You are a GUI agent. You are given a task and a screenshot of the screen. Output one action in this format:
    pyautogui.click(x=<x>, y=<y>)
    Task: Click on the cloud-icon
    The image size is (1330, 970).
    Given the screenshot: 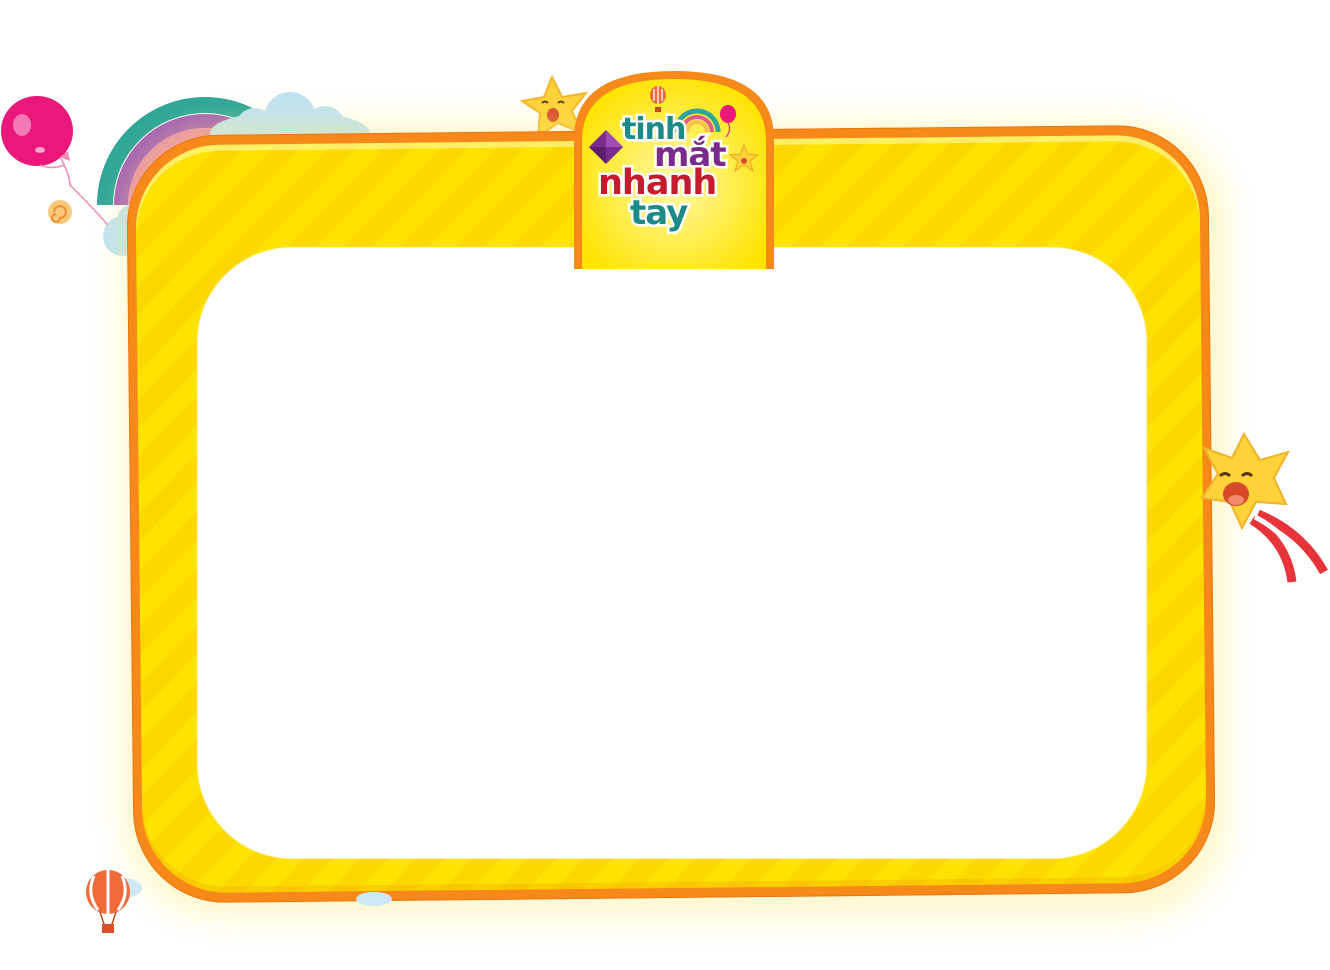 What is the action you would take?
    pyautogui.click(x=374, y=899)
    